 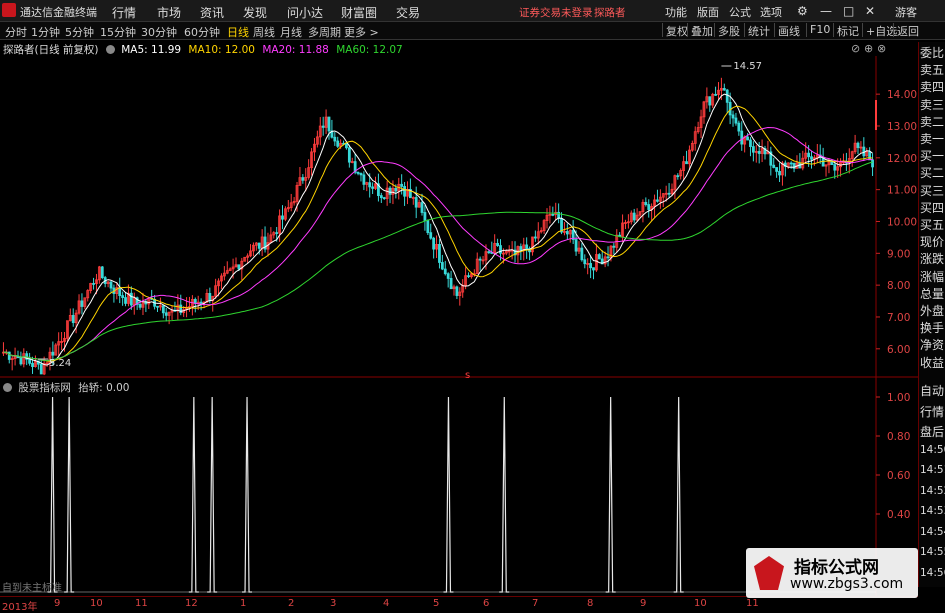 I want to click on side-item: 14:51, so click(x=932, y=470).